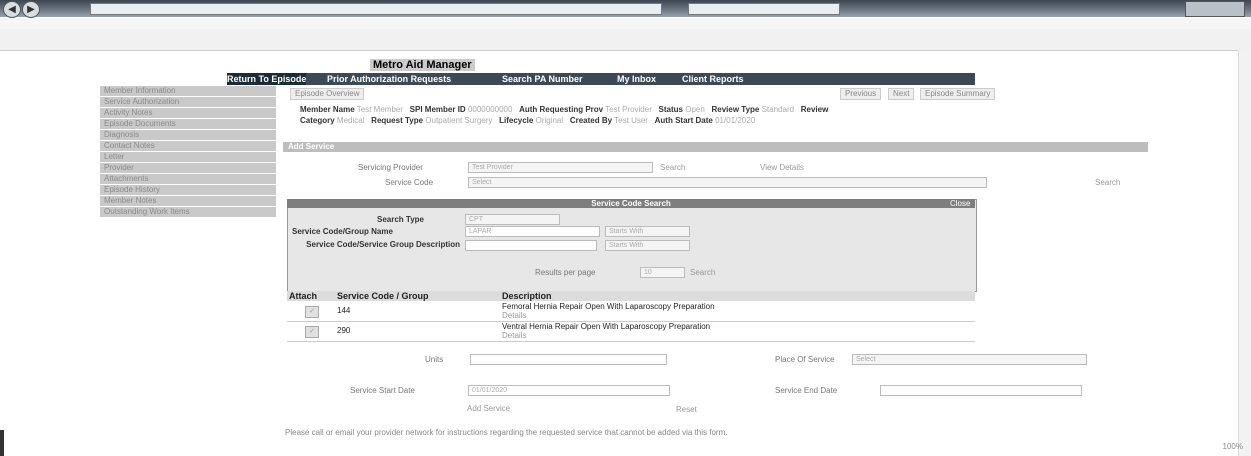  Describe the element at coordinates (12, 9) in the screenshot. I see `back-icon: ◀` at that location.